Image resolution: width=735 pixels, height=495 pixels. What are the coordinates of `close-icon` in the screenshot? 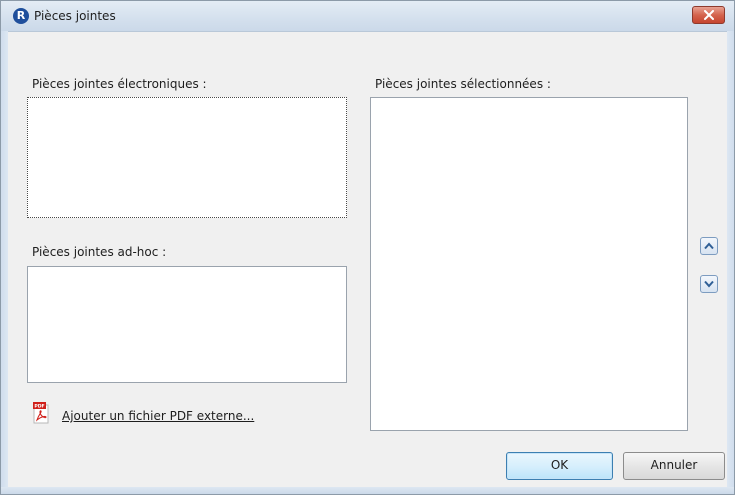 It's located at (709, 15).